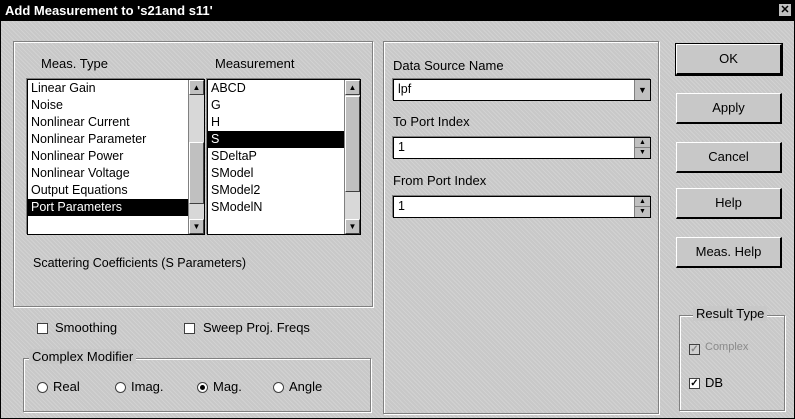 Image resolution: width=795 pixels, height=419 pixels. What do you see at coordinates (448, 65) in the screenshot?
I see `data-source-label: Data Source Name` at bounding box center [448, 65].